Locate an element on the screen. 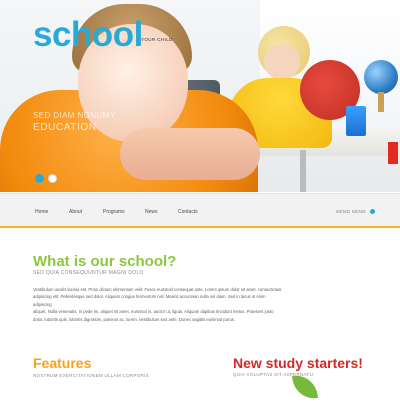 The height and width of the screenshot is (402, 400). about-subtitle: SED QUIA CONSEQUUNTUR MAGNI DOLO is located at coordinates (88, 273).